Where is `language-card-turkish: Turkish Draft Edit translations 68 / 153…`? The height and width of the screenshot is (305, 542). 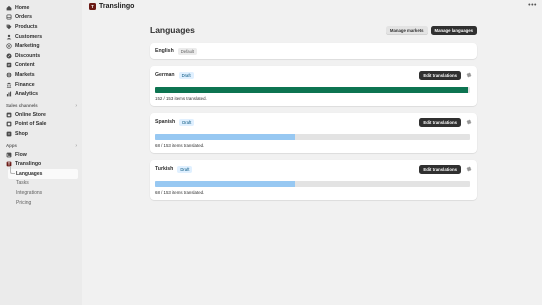
language-card-turkish: Turkish Draft Edit translations 68 / 153… is located at coordinates (313, 180).